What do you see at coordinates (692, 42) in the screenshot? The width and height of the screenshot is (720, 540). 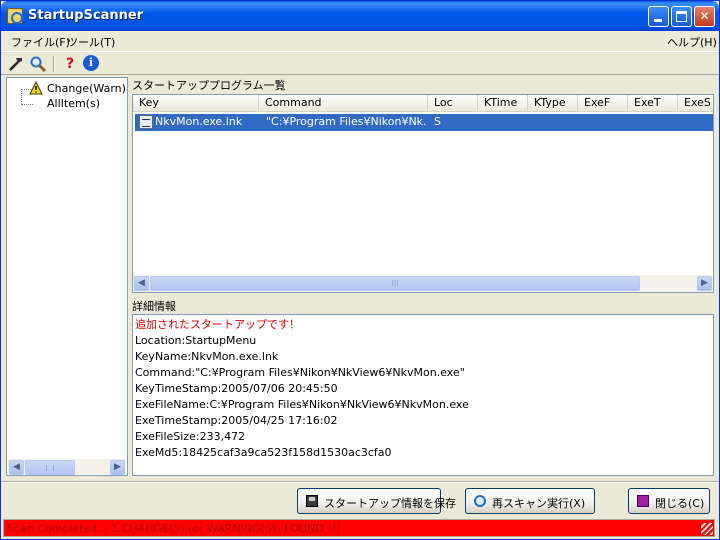 I see `menu-help: ヘルプ(H)` at bounding box center [692, 42].